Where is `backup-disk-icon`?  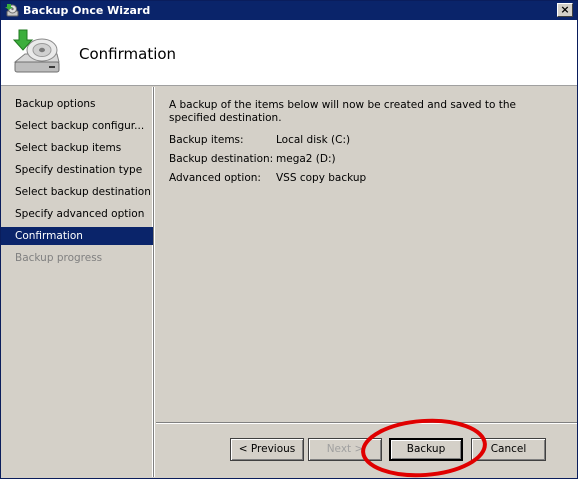 backup-disk-icon is located at coordinates (36, 51).